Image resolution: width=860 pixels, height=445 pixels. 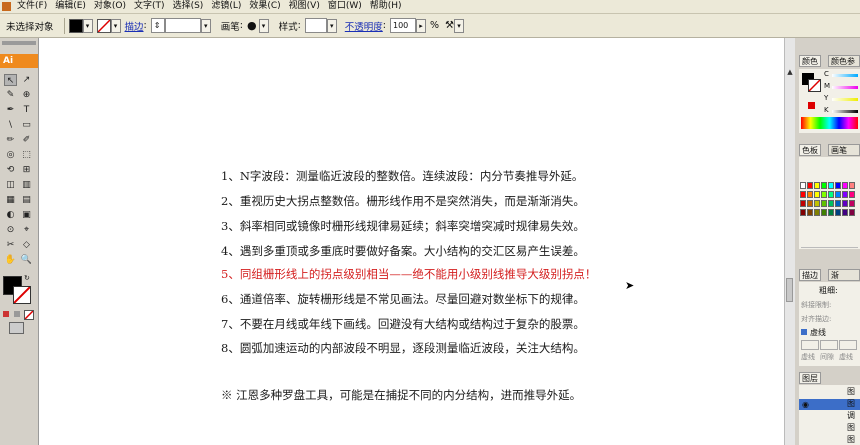 What do you see at coordinates (804, 332) in the screenshot?
I see `dashed-checkbox` at bounding box center [804, 332].